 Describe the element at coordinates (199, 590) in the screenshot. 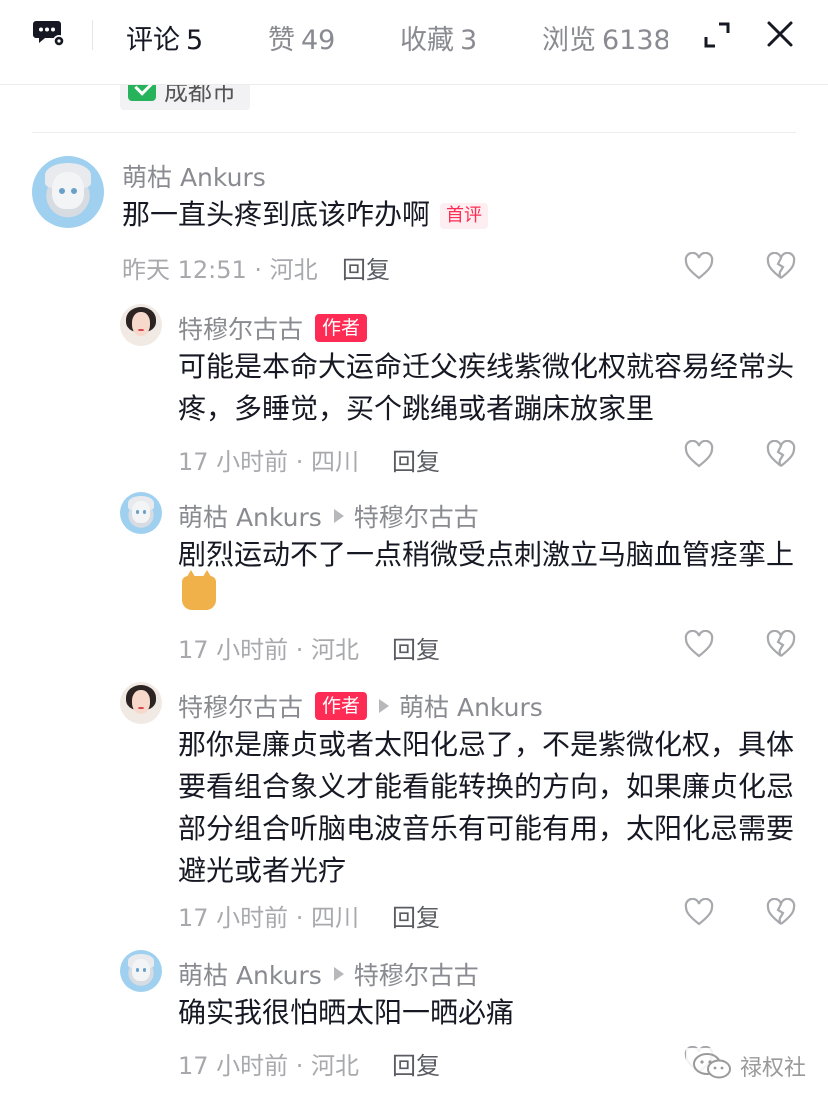

I see `cat-emoji-icon` at that location.